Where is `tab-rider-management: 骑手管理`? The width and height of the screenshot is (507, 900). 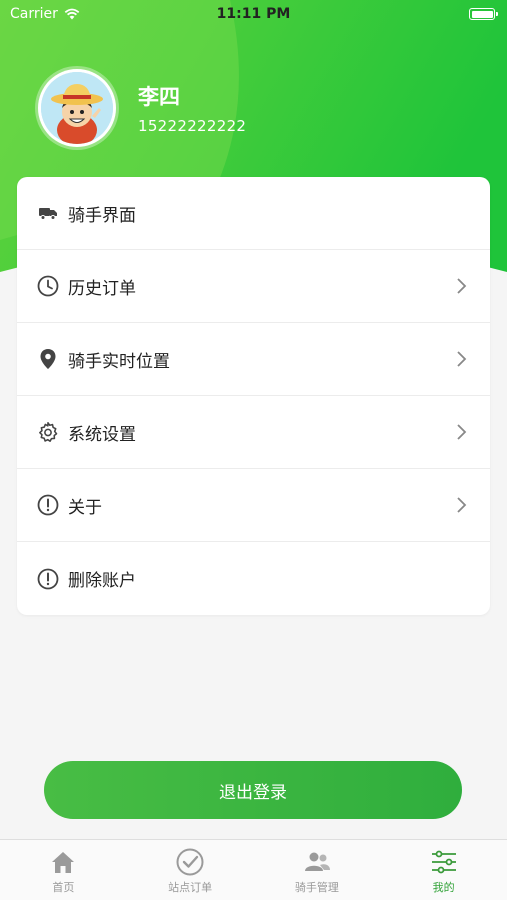 tab-rider-management: 骑手管理 is located at coordinates (317, 870).